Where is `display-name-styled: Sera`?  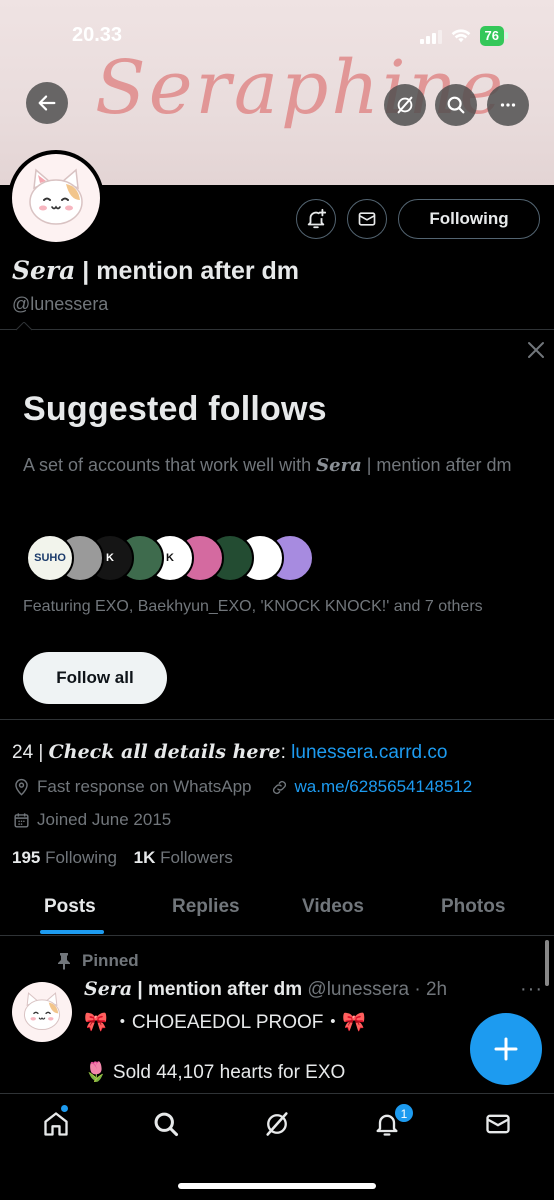 display-name-styled: Sera is located at coordinates (44, 270).